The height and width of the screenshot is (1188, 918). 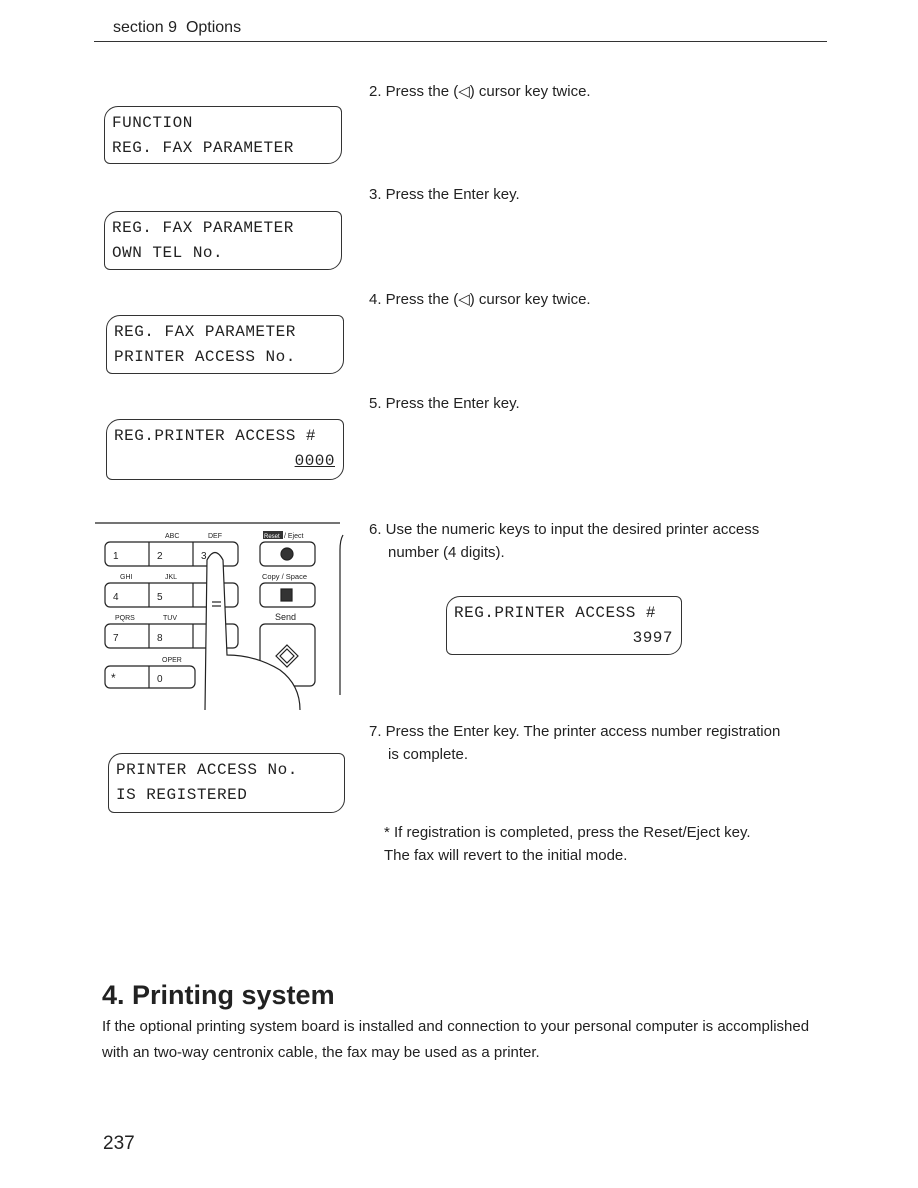 I want to click on step-4: 4. Press the (◁) cursor key twice., so click(x=480, y=299).